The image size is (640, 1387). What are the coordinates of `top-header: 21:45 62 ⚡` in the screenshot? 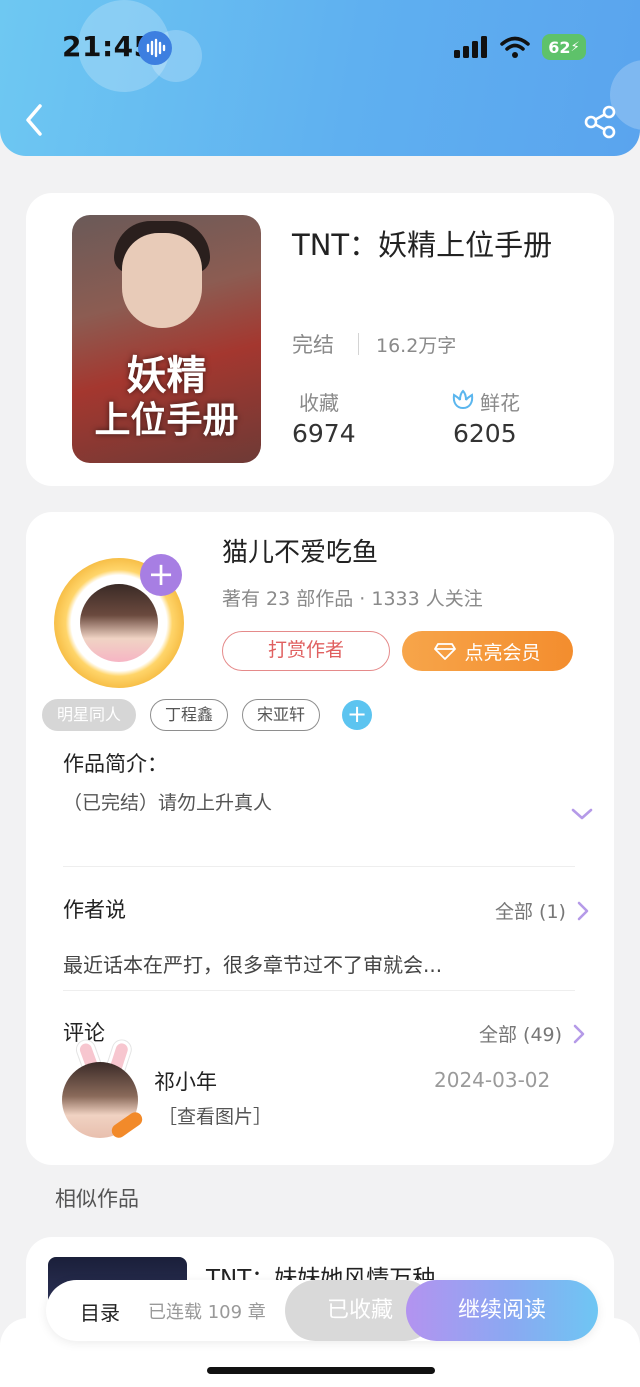 It's located at (320, 78).